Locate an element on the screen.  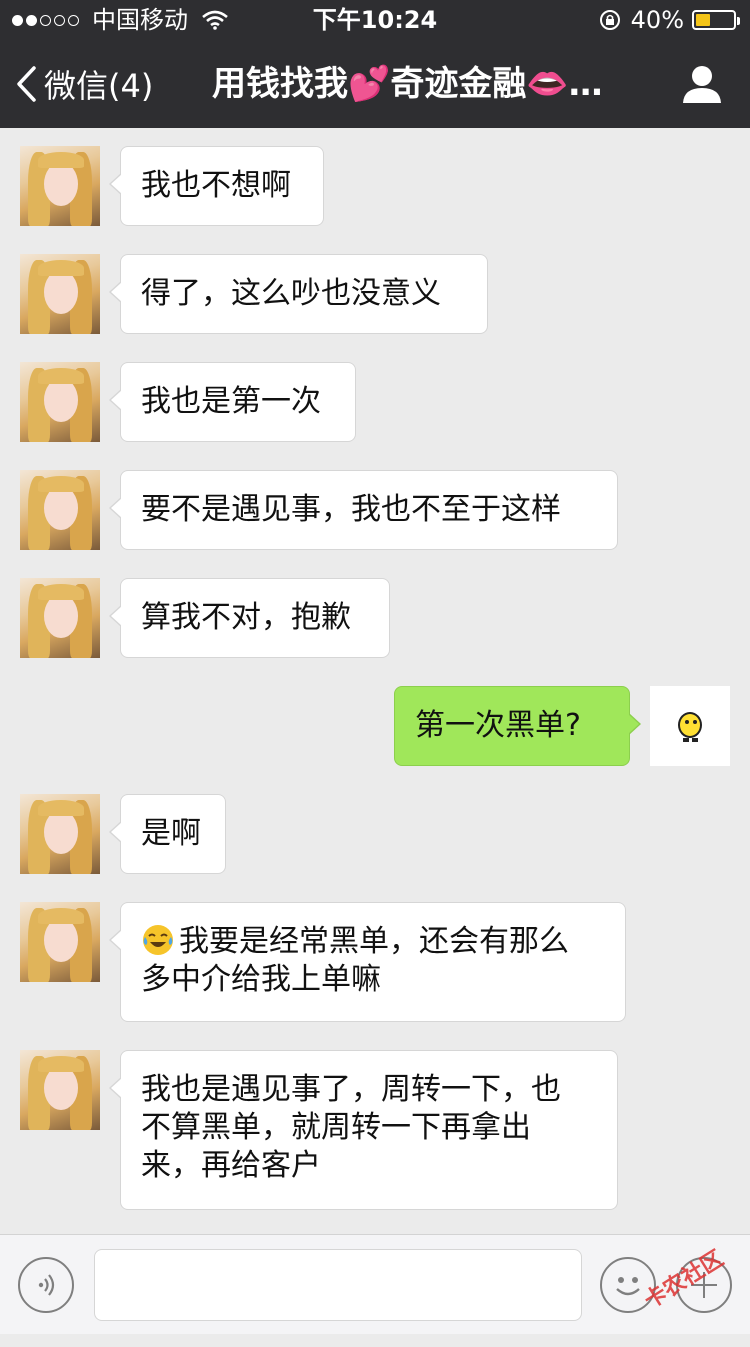
message-text: 我也是第一次 is located at coordinates (231, 401).